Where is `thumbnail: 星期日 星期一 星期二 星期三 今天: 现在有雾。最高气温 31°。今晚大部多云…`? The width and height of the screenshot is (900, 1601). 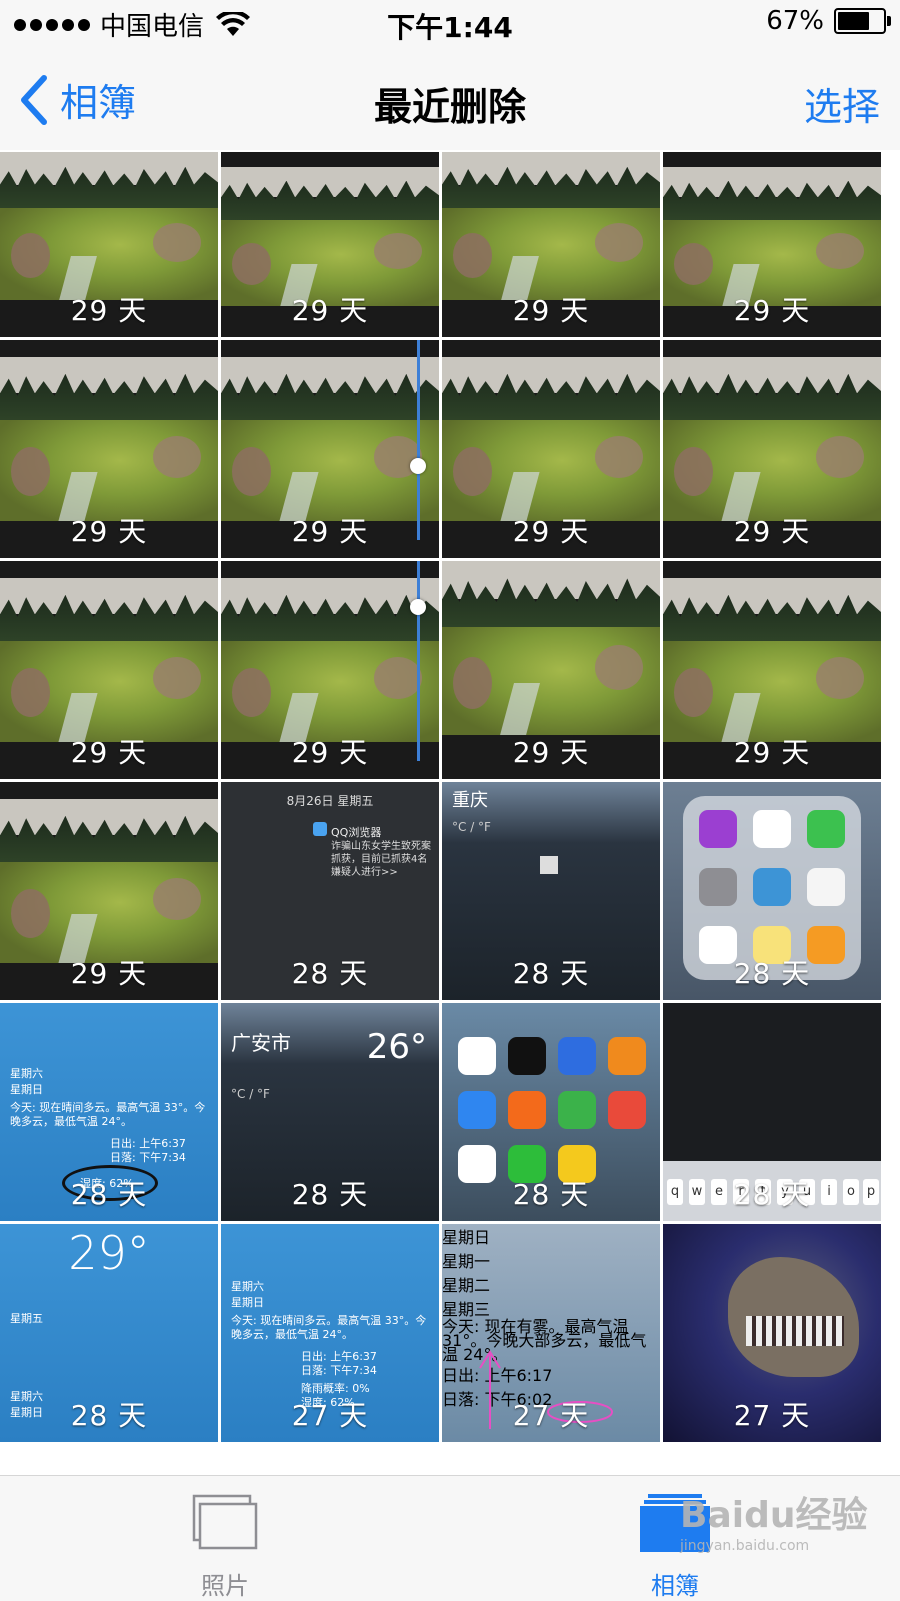
thumbnail: 星期日 星期一 星期二 星期三 今天: 现在有雾。最高气温 31°。今晚大部多云… is located at coordinates (551, 1333).